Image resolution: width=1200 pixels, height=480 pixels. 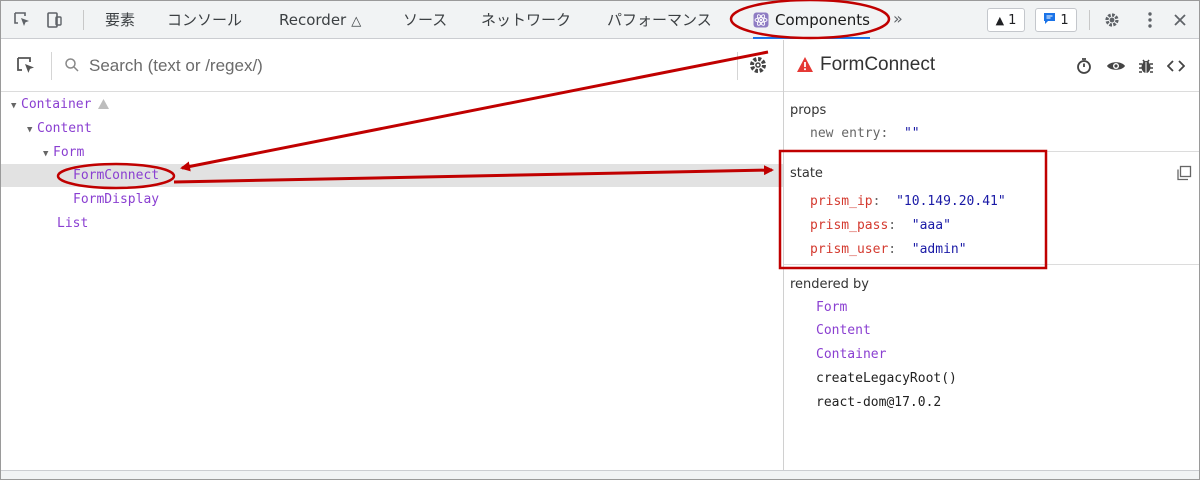 What do you see at coordinates (116, 199) in the screenshot?
I see `tree-item-label: FormDisplay` at bounding box center [116, 199].